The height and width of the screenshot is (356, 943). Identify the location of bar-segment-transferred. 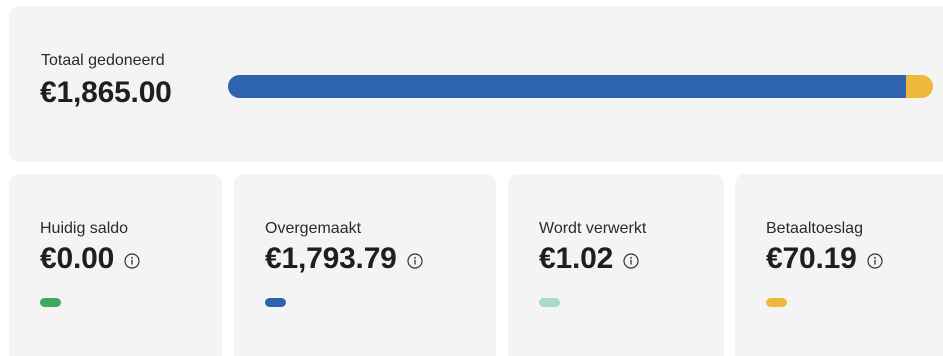
(567, 86).